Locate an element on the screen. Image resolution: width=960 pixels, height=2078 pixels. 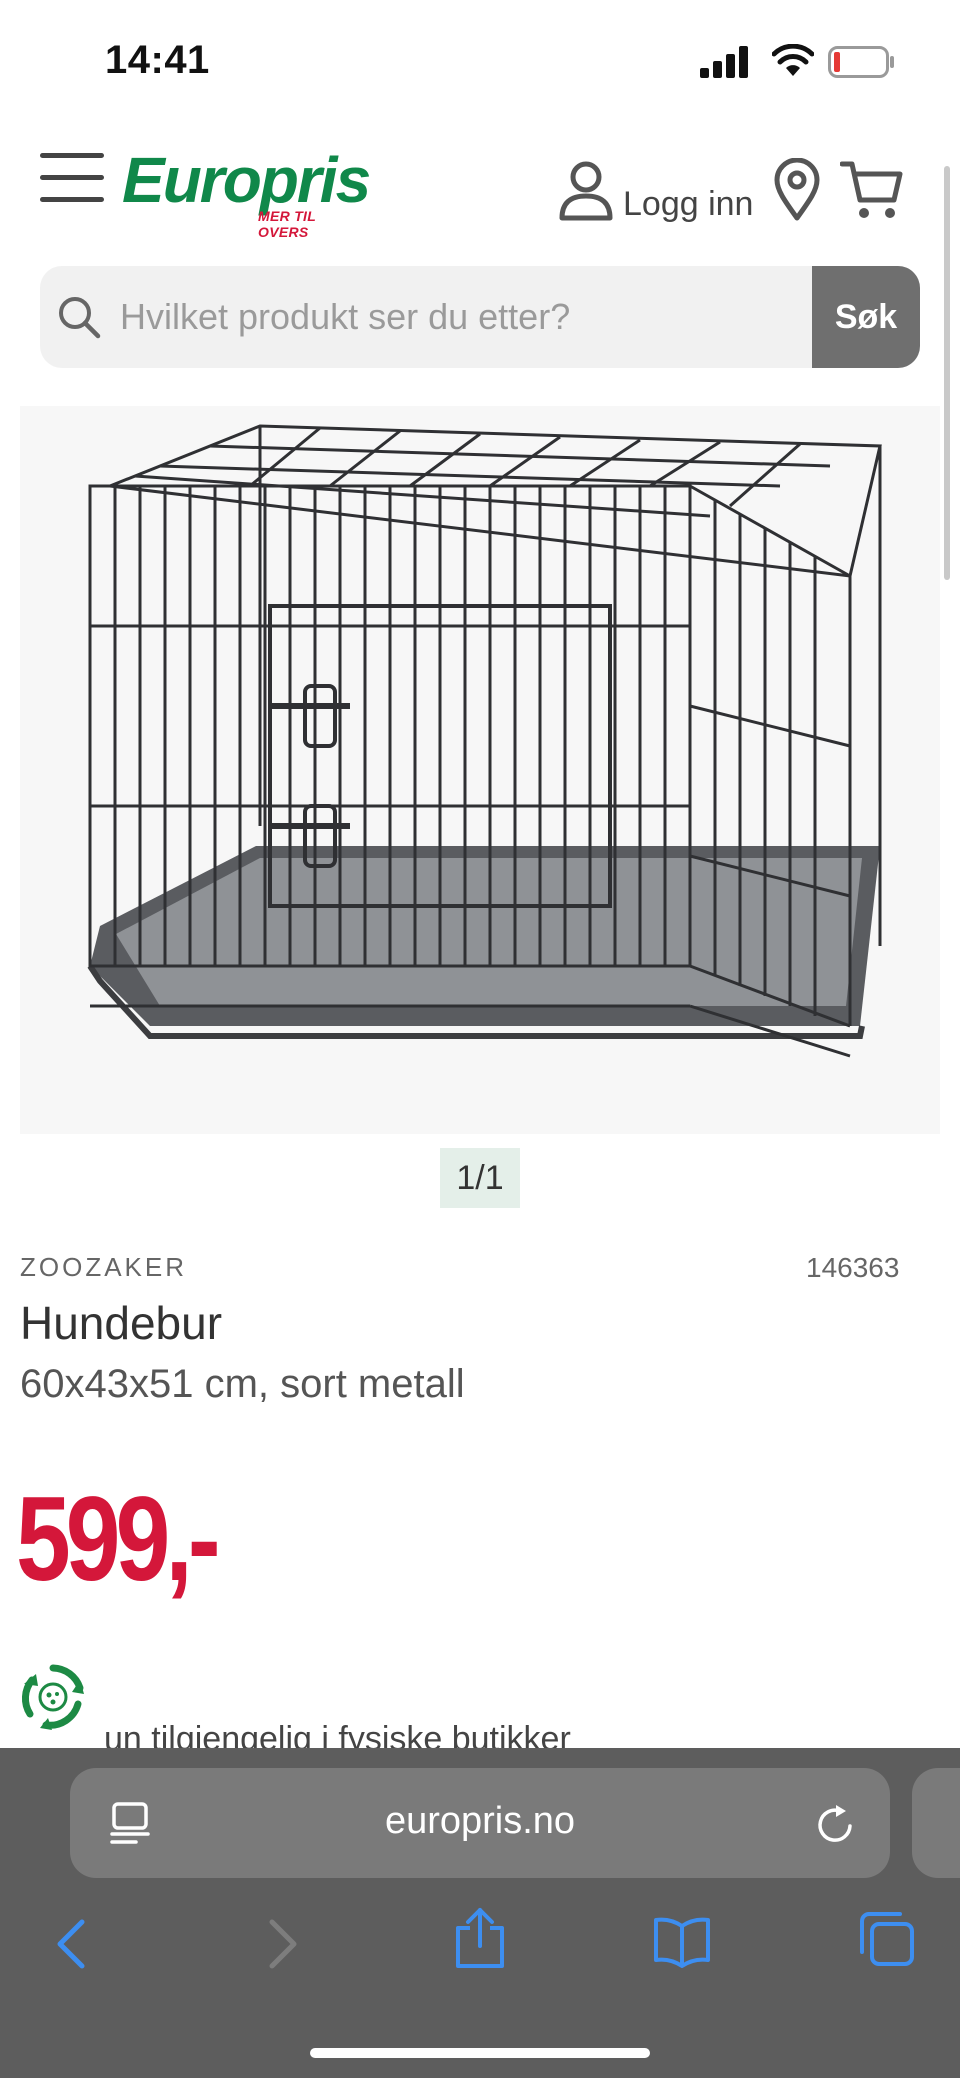
logo-wordmark: Europris is located at coordinates (246, 180).